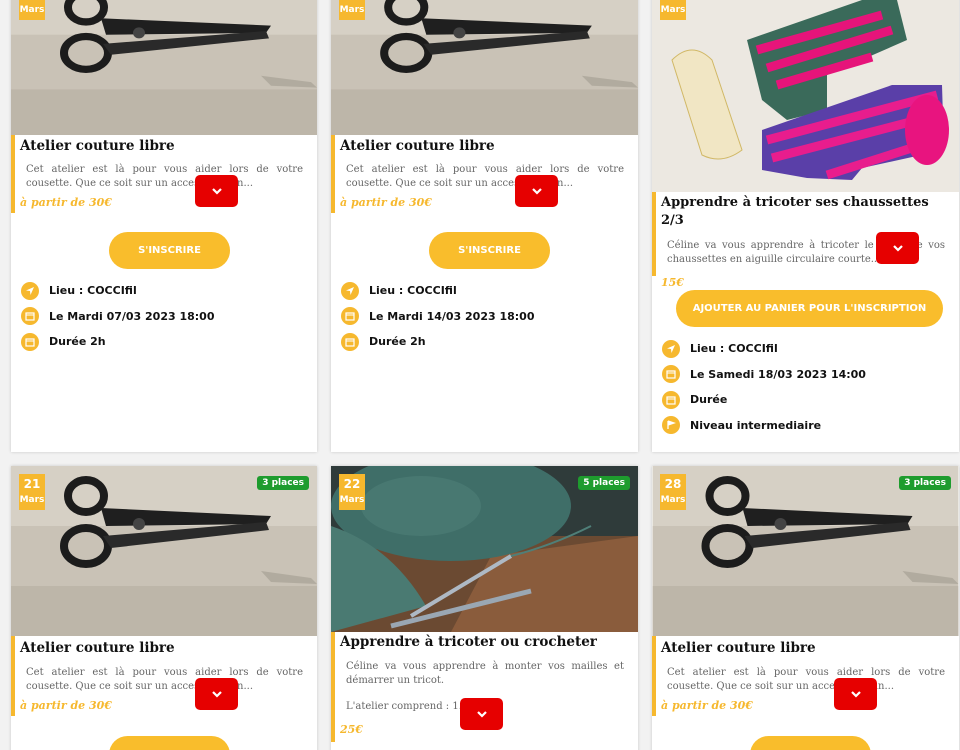 This screenshot has height=750, width=960. I want to click on duration-row: Durée, so click(806, 400).